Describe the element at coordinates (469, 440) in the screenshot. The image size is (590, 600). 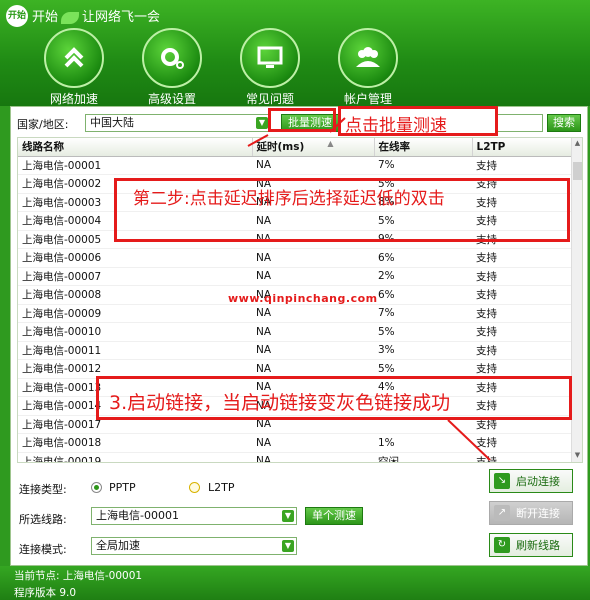
I see `arrow-to-start-button` at that location.